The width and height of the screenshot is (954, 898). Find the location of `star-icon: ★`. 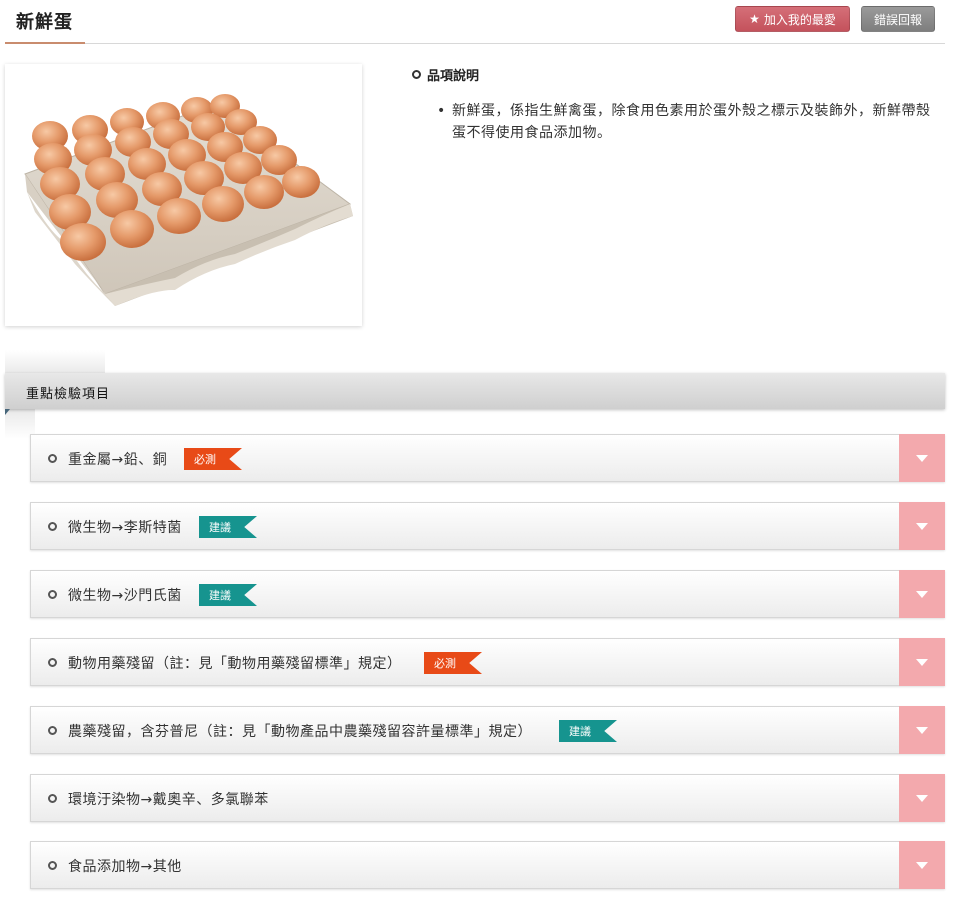

star-icon: ★ is located at coordinates (754, 19).